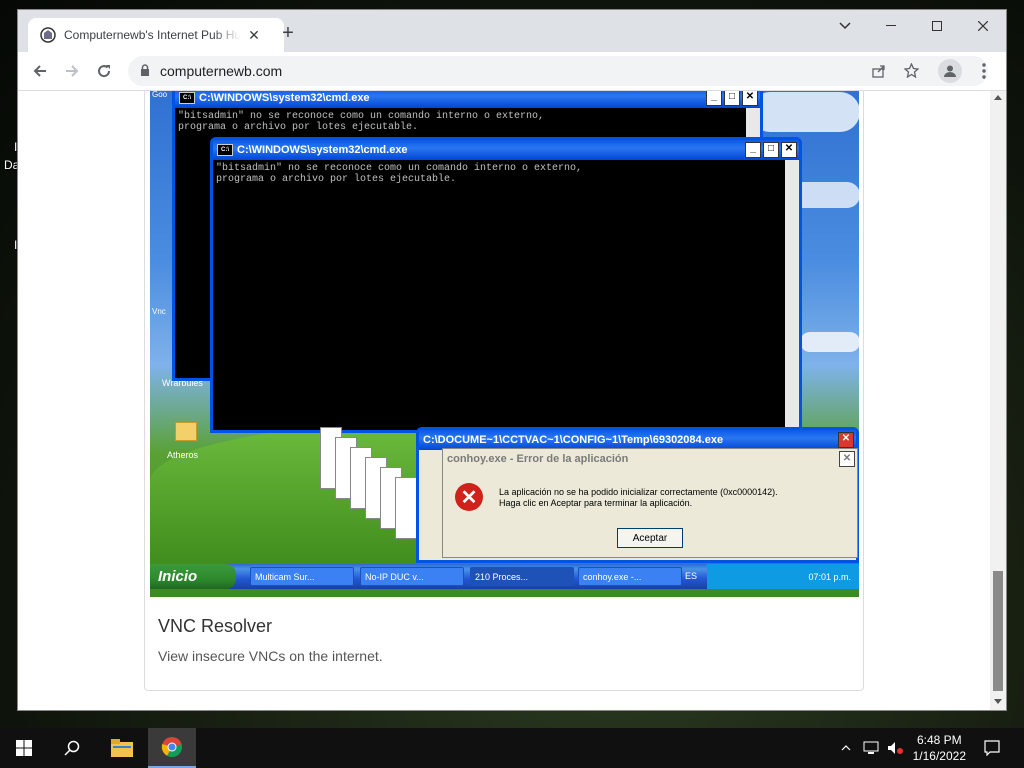 The height and width of the screenshot is (768, 1024). I want to click on forward-arrow-icon, so click(72, 71).